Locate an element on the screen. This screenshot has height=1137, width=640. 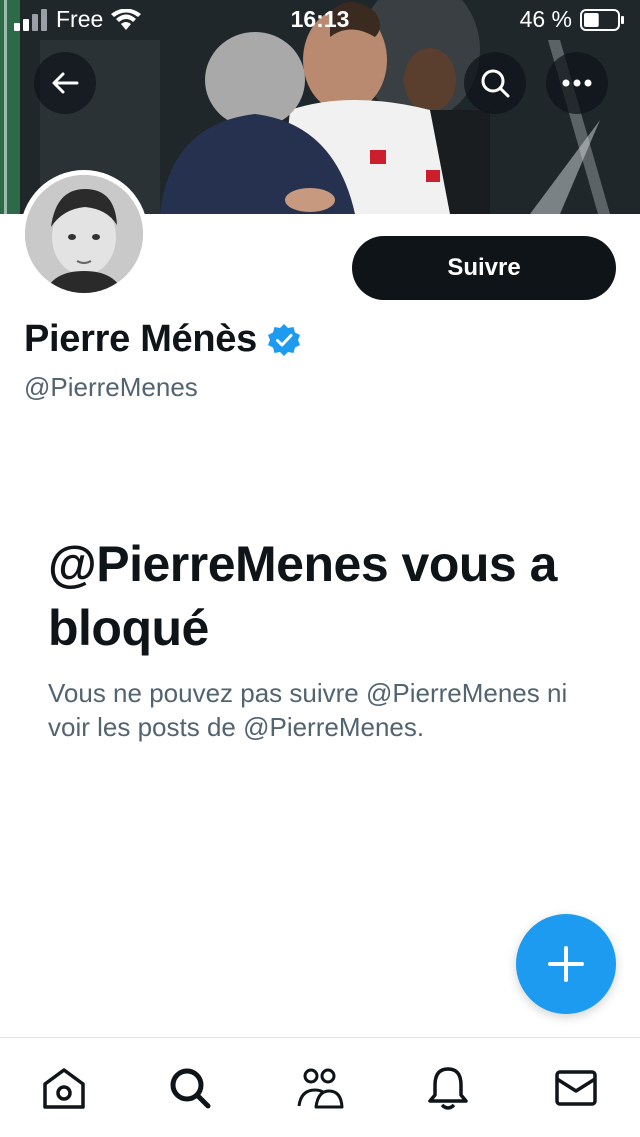
tab-home is located at coordinates (64, 1088).